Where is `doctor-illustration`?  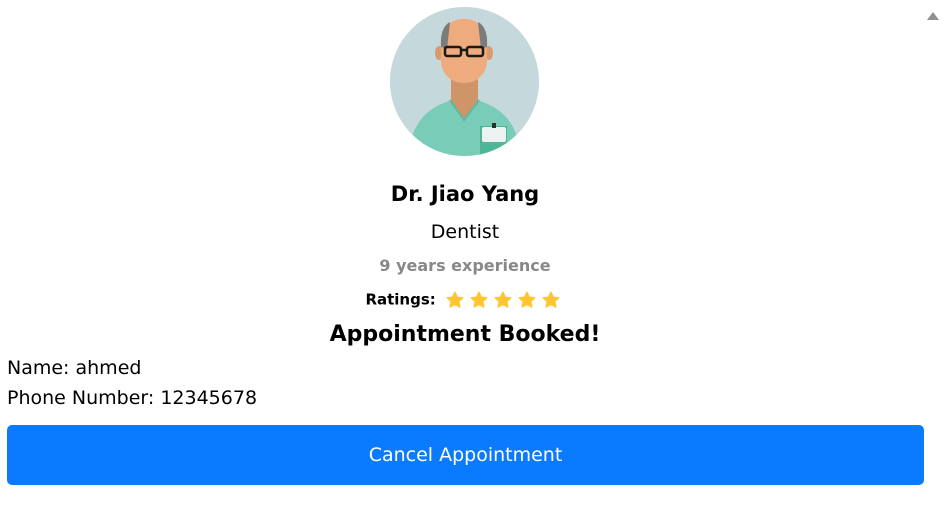
doctor-illustration is located at coordinates (464, 81).